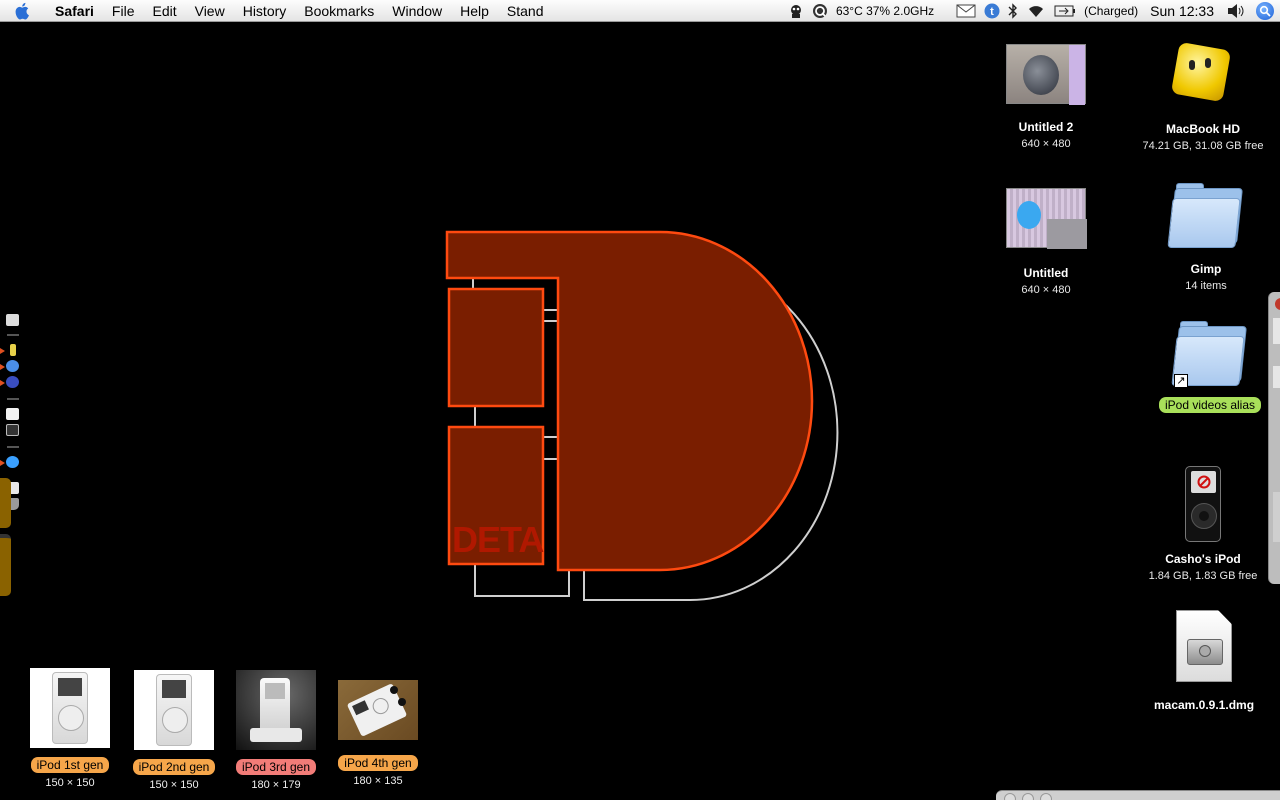  Describe the element at coordinates (1203, 504) in the screenshot. I see `ipod-device-icon` at that location.